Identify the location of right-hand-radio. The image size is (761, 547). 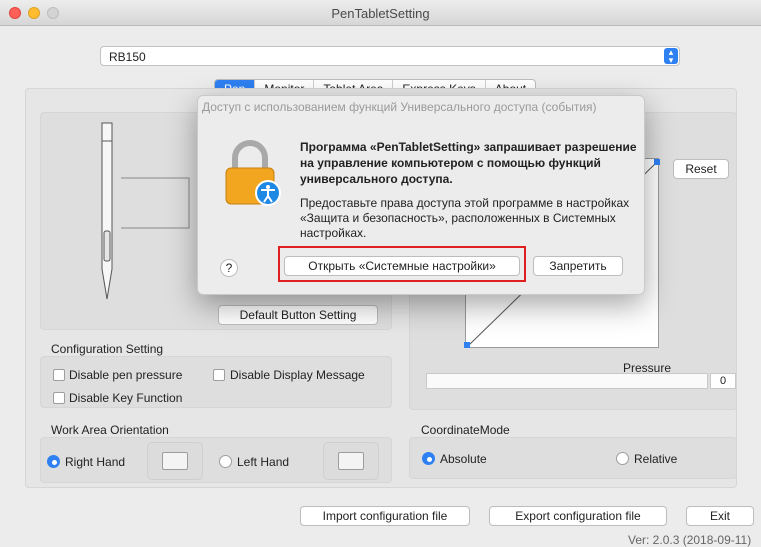
(53, 461).